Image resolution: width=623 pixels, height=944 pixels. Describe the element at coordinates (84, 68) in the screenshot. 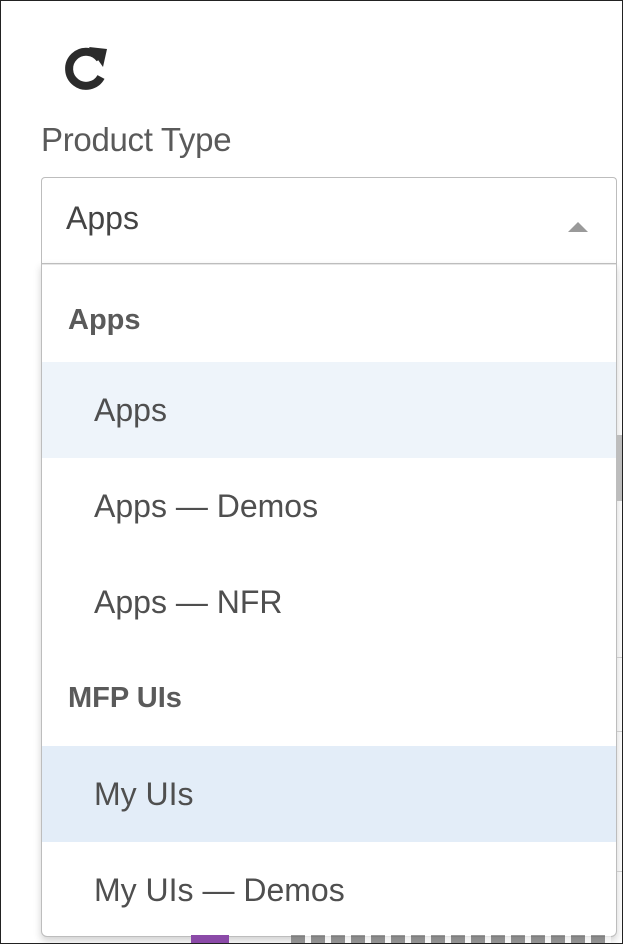

I see `refresh-icon` at that location.